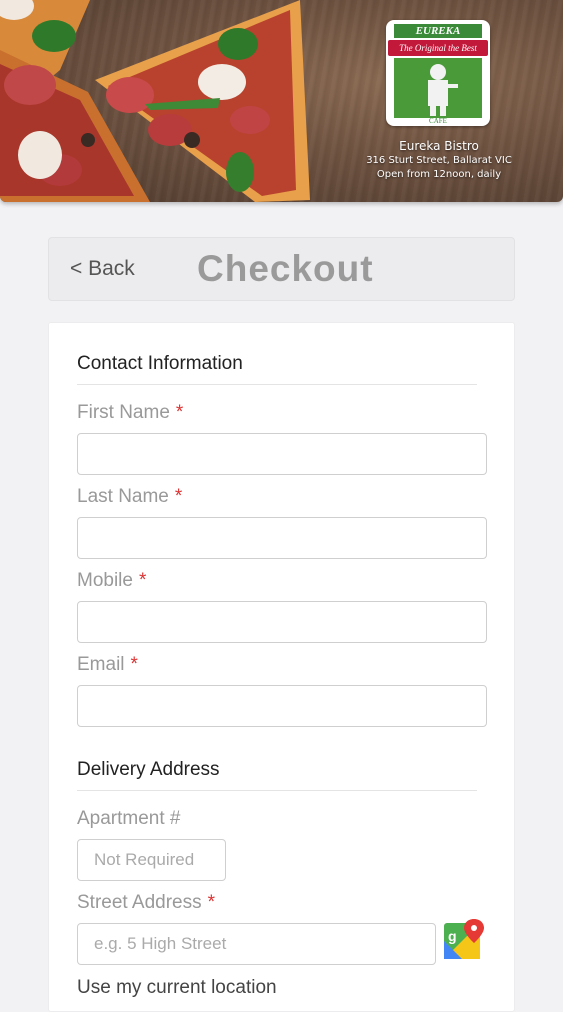 The width and height of the screenshot is (563, 1012). Describe the element at coordinates (123, 412) in the screenshot. I see `first-name-label-text: First Name` at that location.